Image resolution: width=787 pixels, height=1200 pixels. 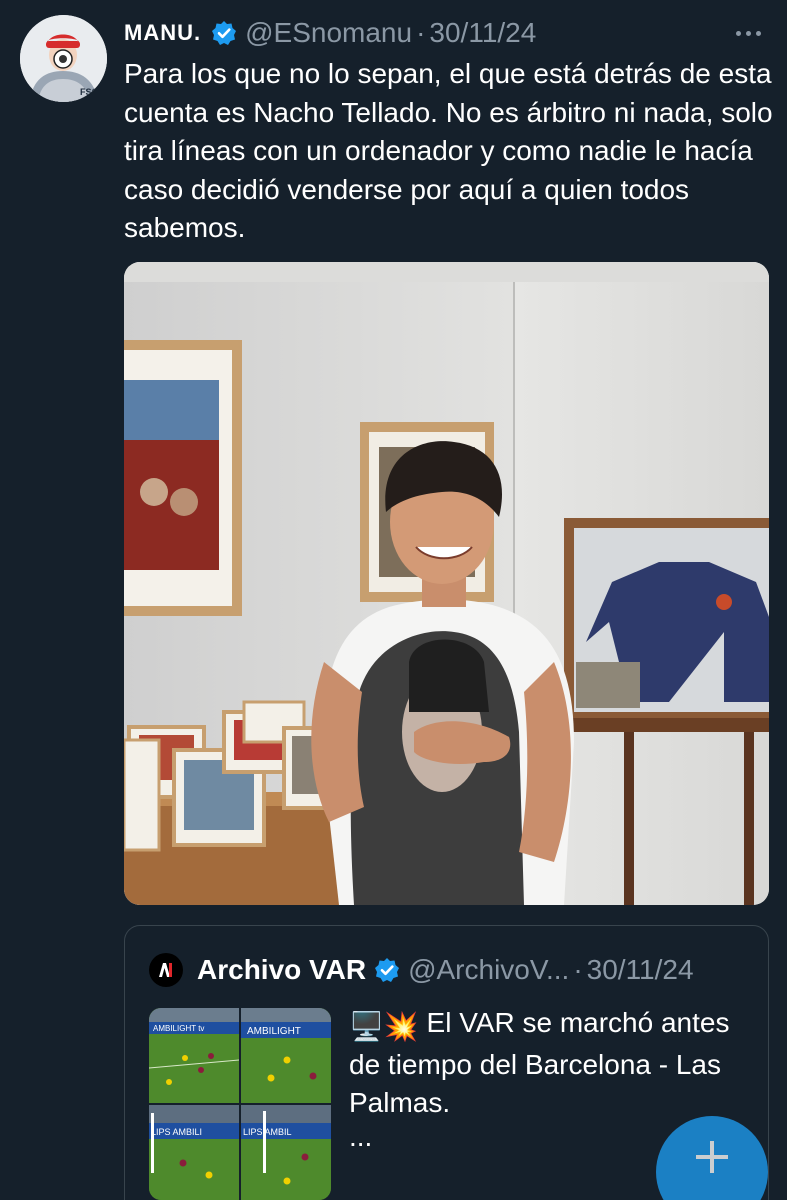 What do you see at coordinates (640, 970) in the screenshot?
I see `quoted-tweet-date: 30/11/24` at bounding box center [640, 970].